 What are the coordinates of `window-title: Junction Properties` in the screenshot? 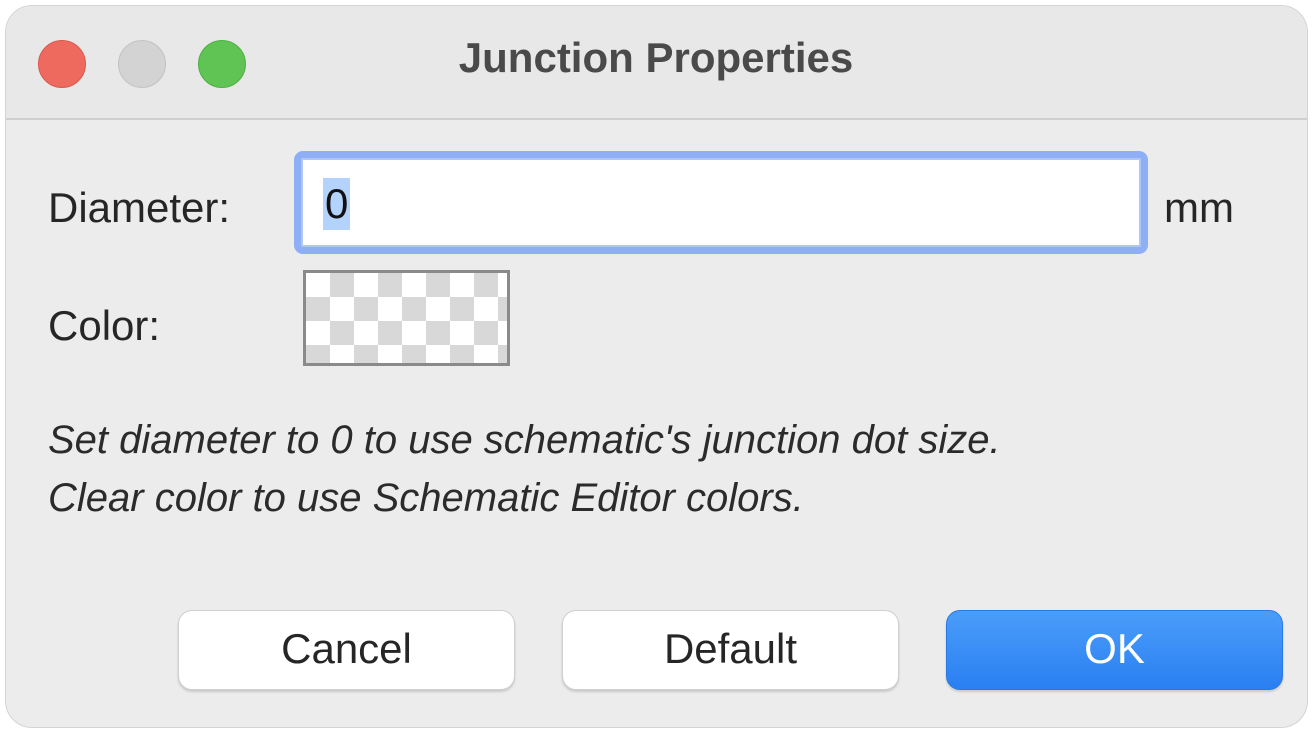 It's located at (656, 57).